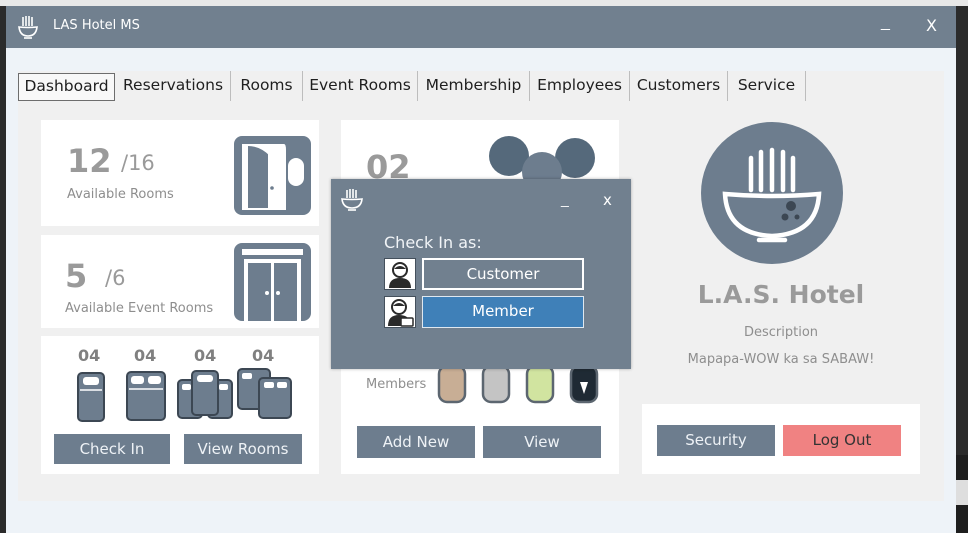  Describe the element at coordinates (360, 86) in the screenshot. I see `tab-event-rooms: Event Rooms` at that location.